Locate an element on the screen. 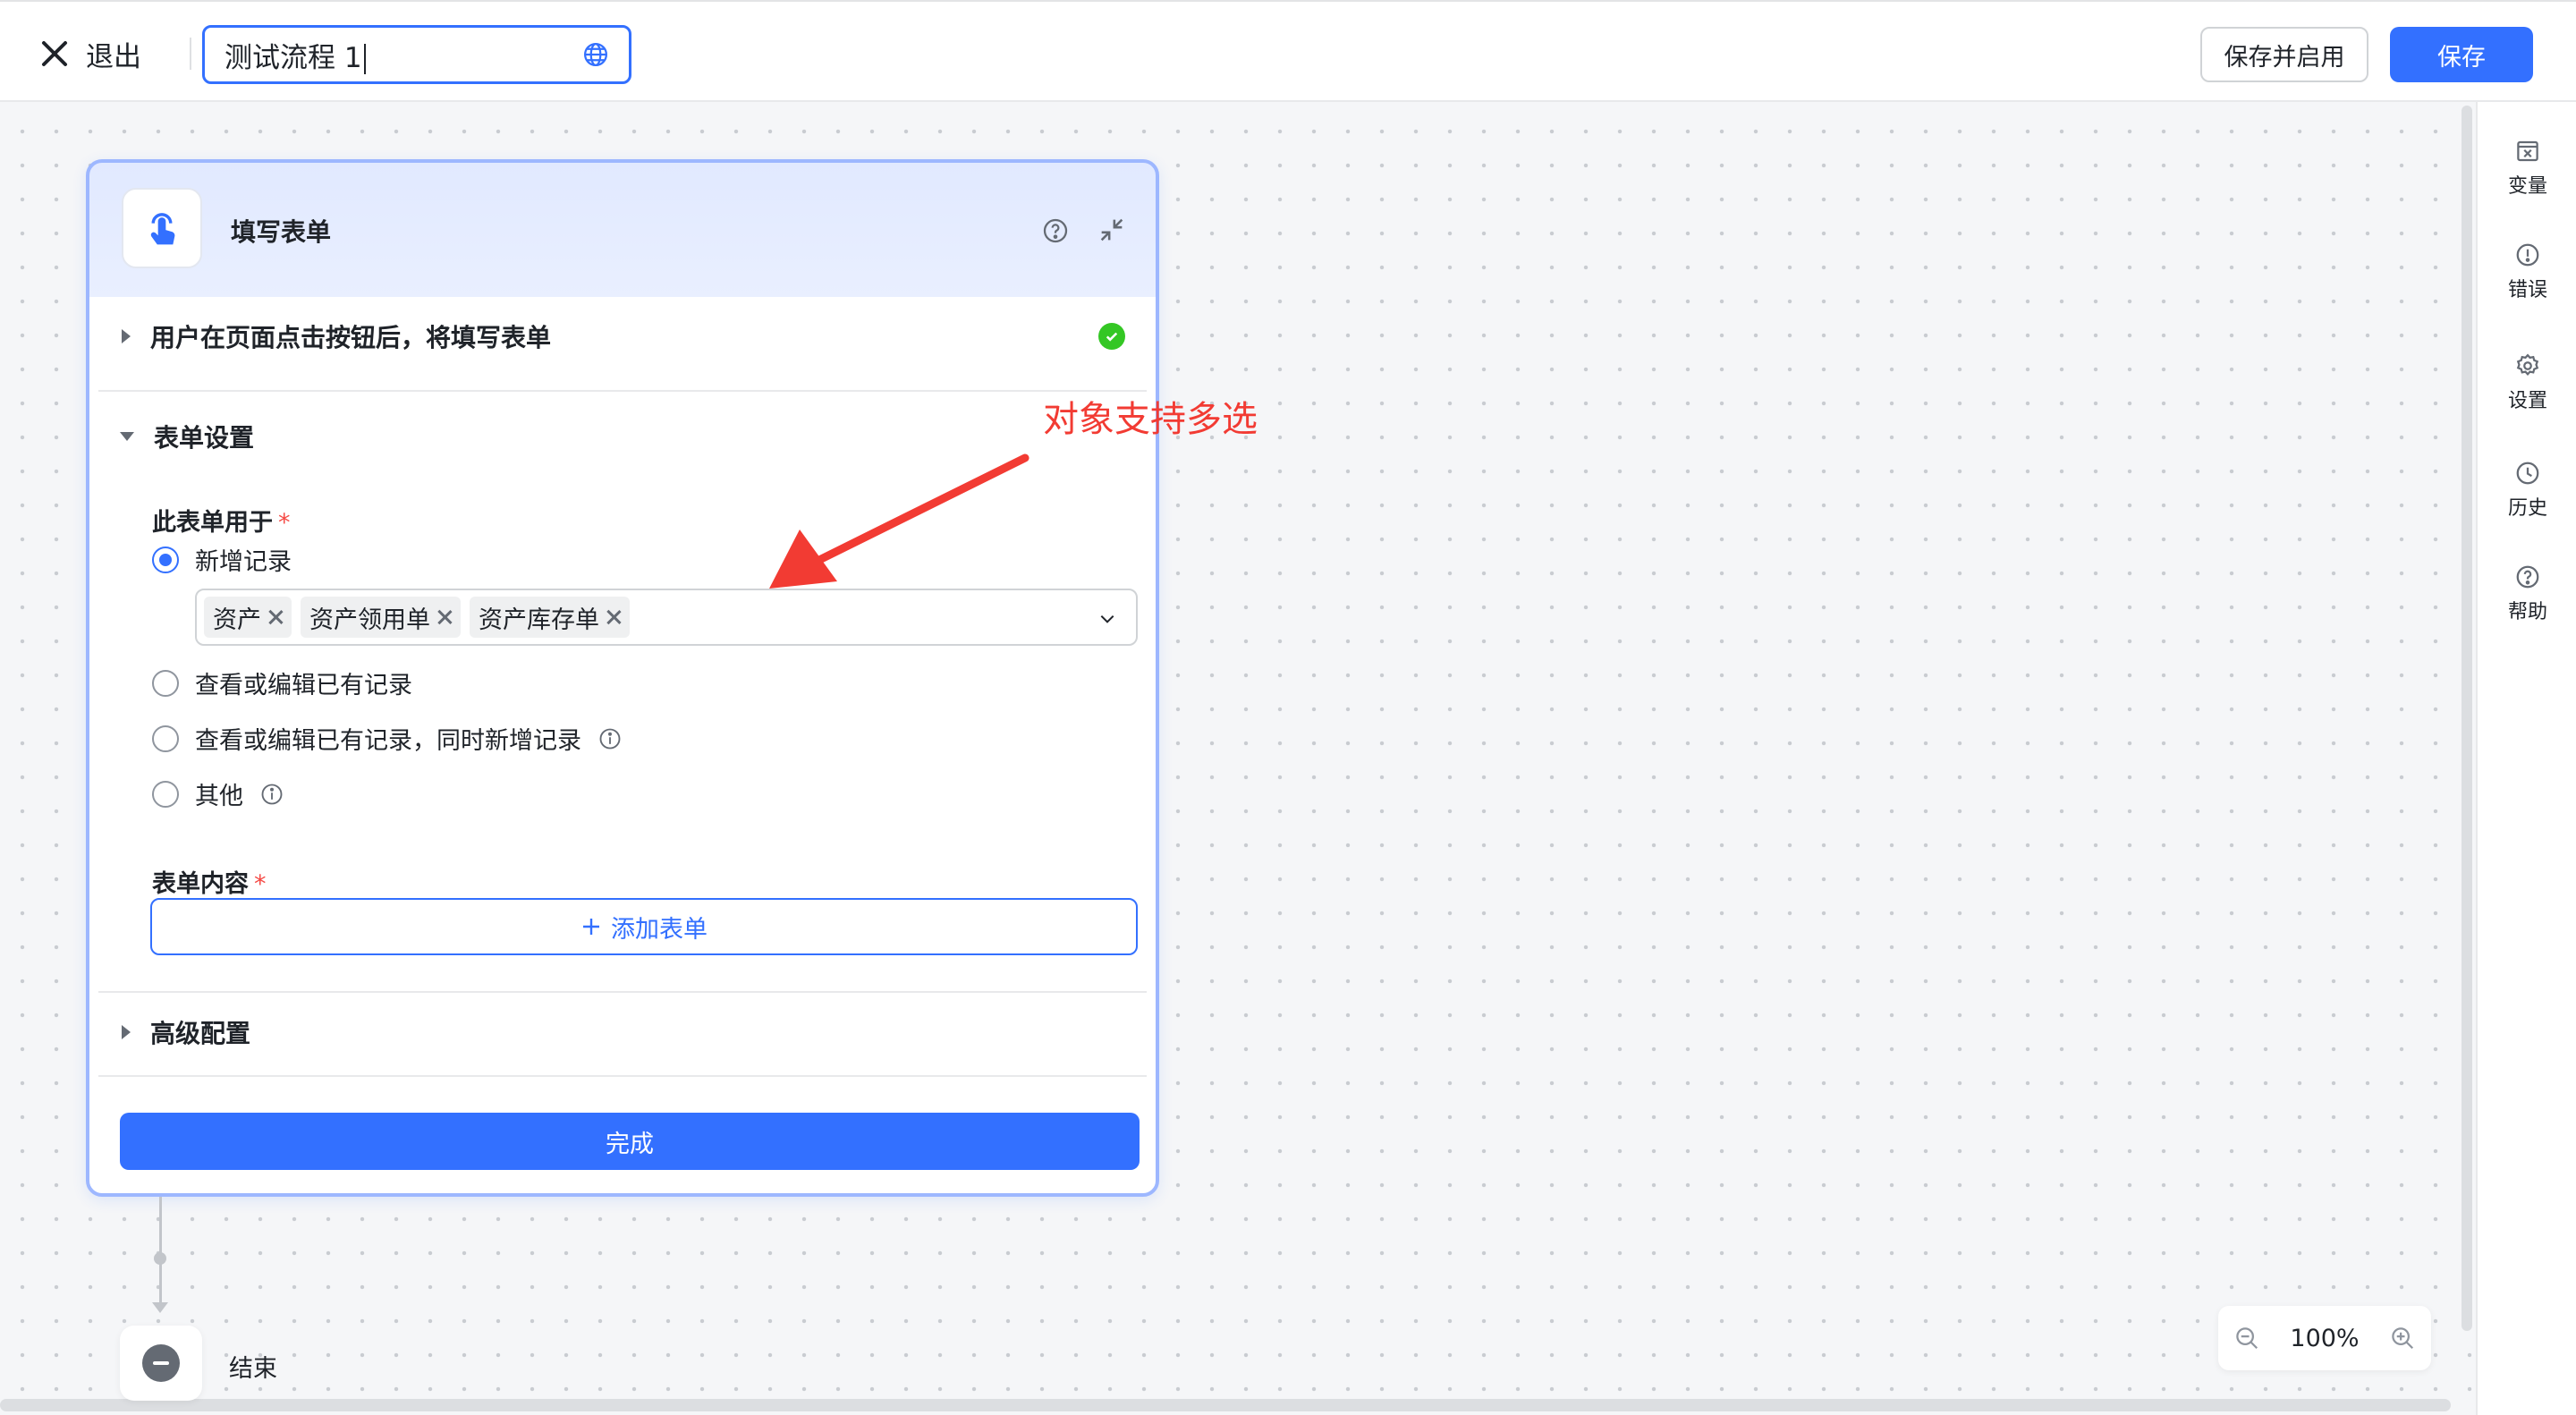  annotation-text: 对象支持多选 is located at coordinates (1150, 420).